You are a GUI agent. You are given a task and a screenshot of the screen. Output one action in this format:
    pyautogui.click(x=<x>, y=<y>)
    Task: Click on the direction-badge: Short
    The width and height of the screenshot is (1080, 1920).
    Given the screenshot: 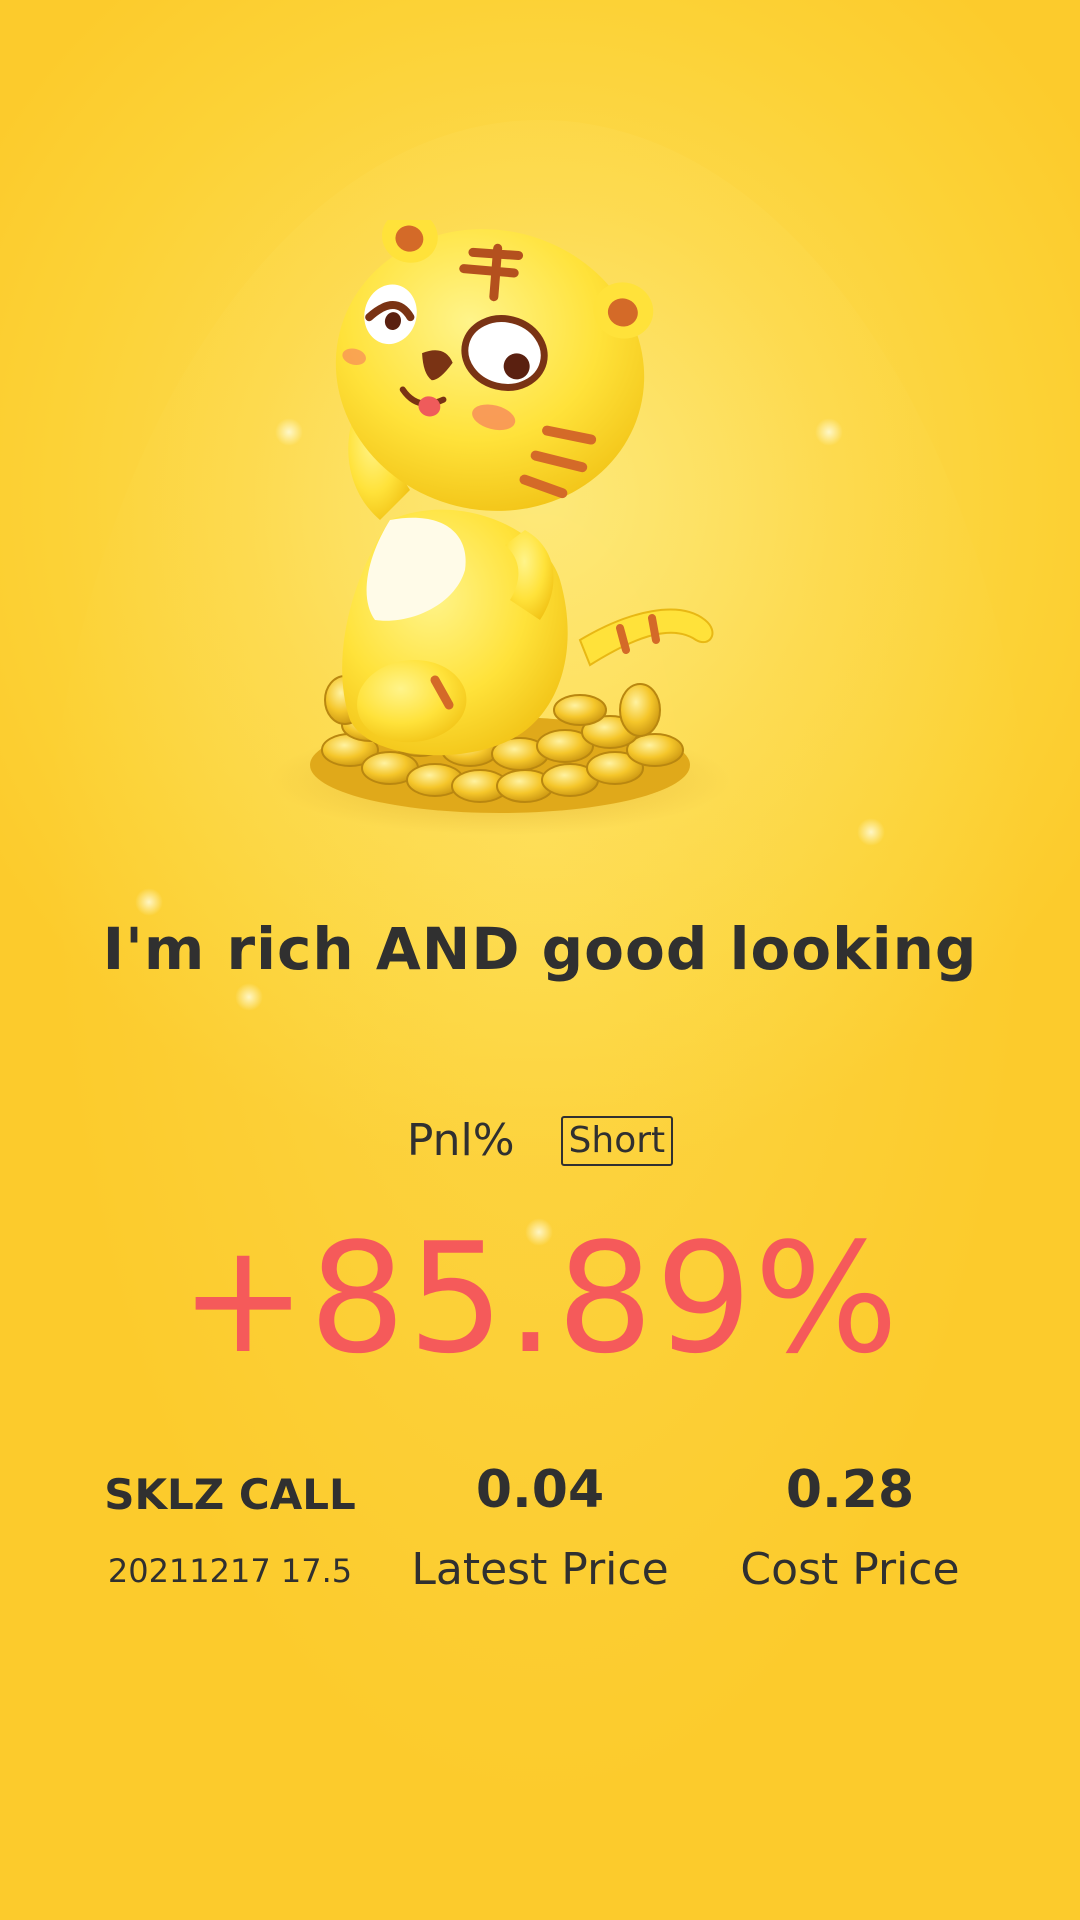 What is the action you would take?
    pyautogui.click(x=617, y=1140)
    